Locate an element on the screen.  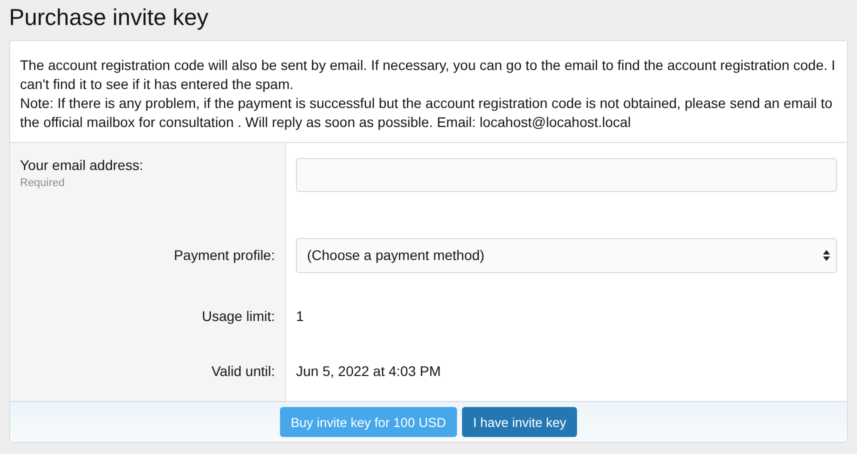
field-label: Valid until: is located at coordinates (243, 371).